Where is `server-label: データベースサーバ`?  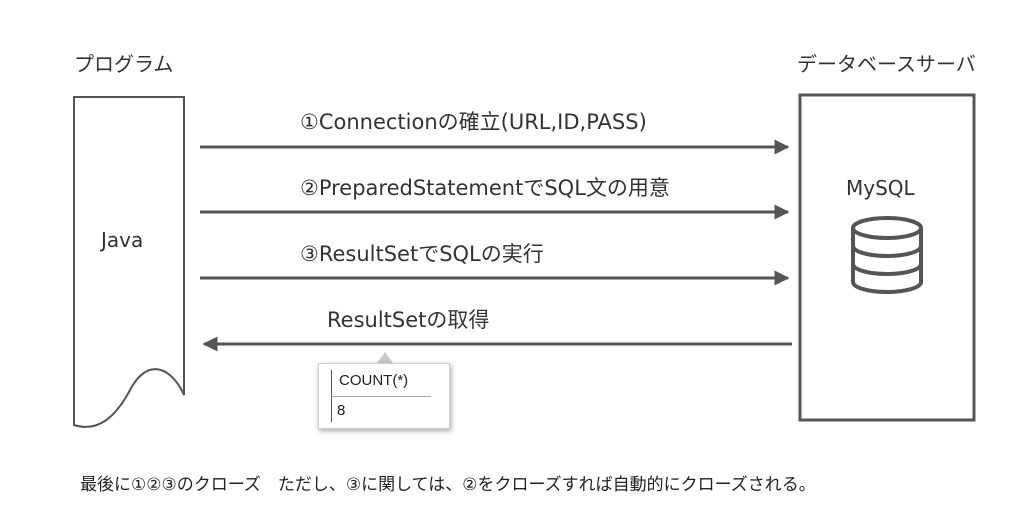 server-label: データベースサーバ is located at coordinates (886, 64).